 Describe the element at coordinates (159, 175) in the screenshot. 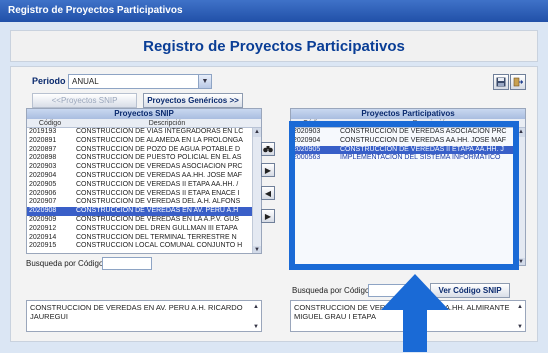

I see `cell-descripcion: CONSTRUCCION DE VEREDAS AA.HH. JOSE MAF` at that location.